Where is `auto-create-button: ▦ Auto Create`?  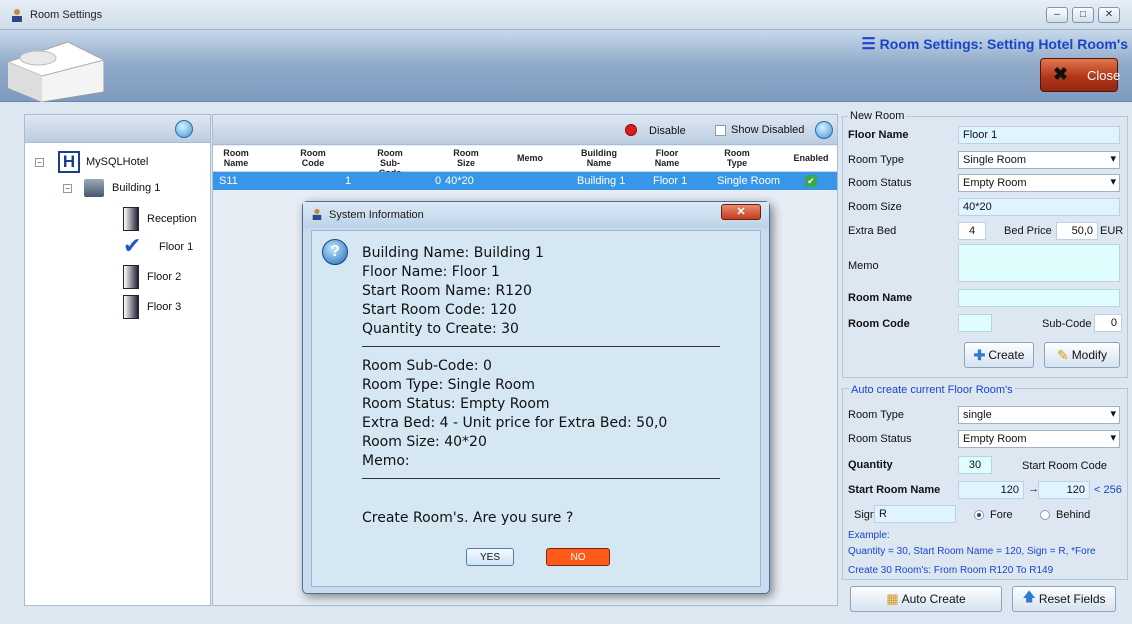
auto-create-button: ▦ Auto Create is located at coordinates (926, 599).